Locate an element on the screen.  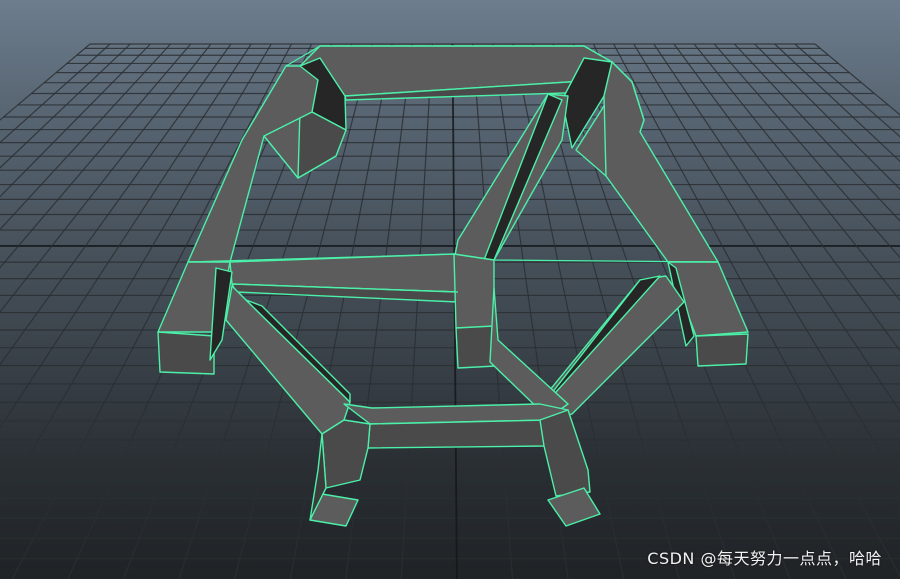
lower-left-leg is located at coordinates (346, 454).